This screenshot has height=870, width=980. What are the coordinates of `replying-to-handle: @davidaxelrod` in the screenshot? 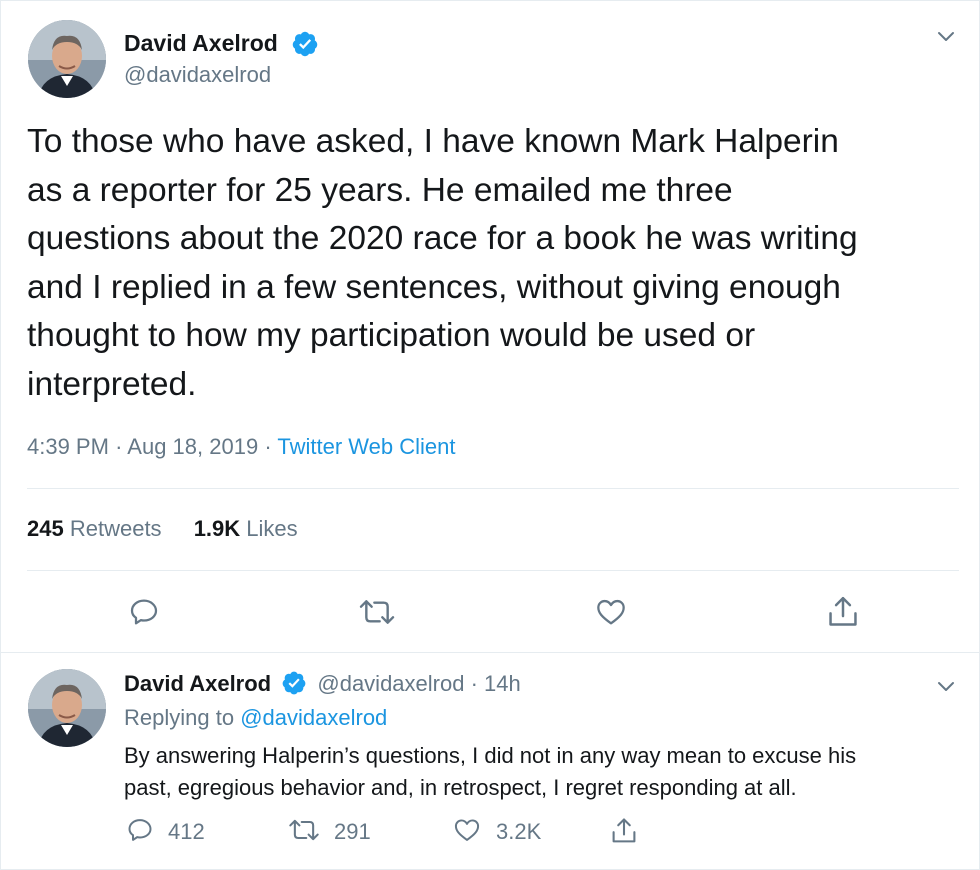 It's located at (313, 717).